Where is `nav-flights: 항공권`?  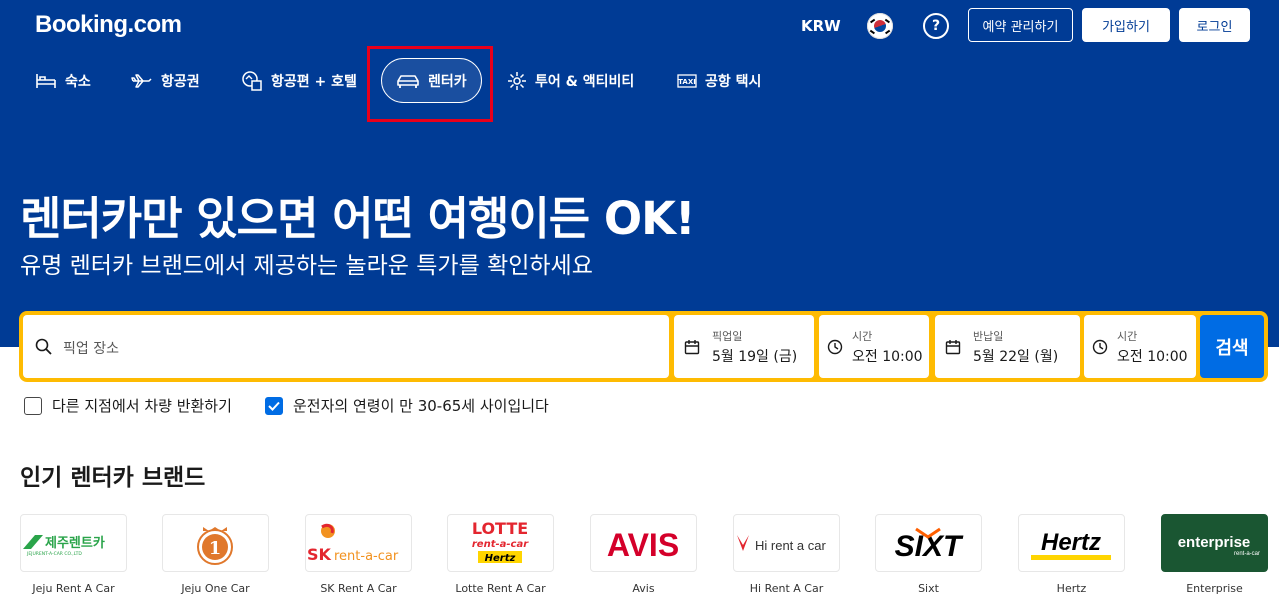 nav-flights: 항공권 is located at coordinates (165, 81).